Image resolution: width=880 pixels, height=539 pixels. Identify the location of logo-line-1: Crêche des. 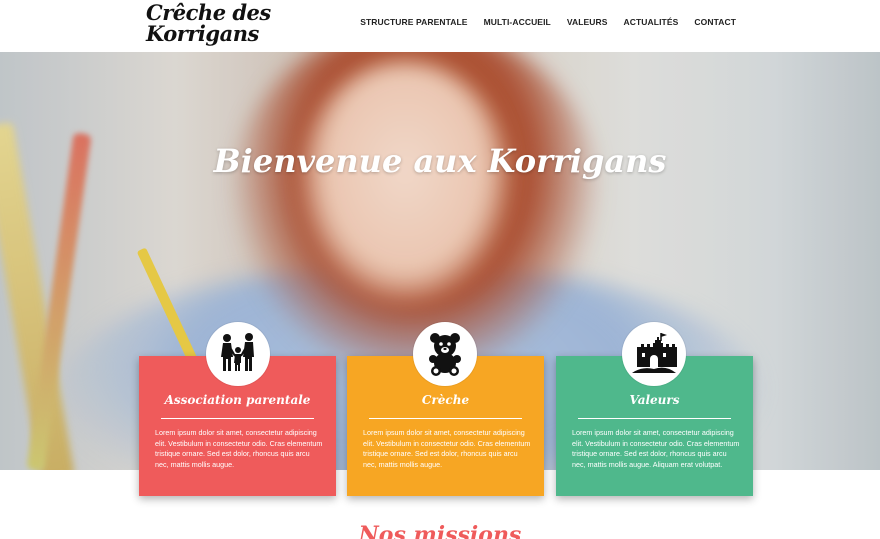
(208, 12).